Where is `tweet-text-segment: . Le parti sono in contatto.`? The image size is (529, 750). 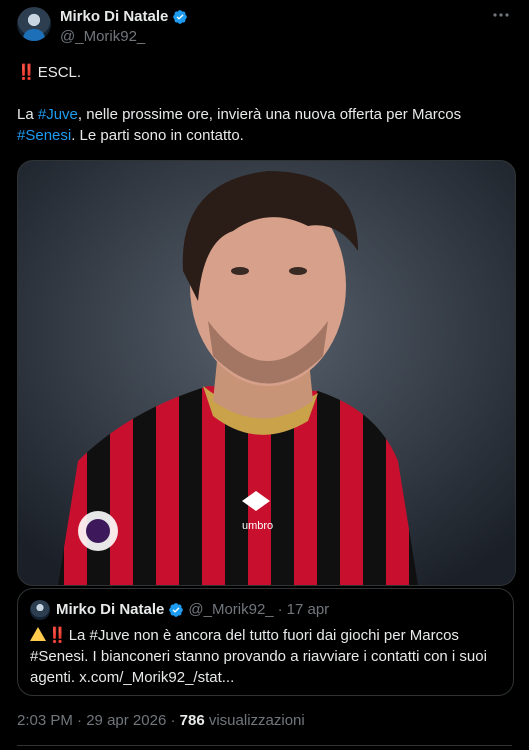 tweet-text-segment: . Le parti sono in contatto. is located at coordinates (157, 135).